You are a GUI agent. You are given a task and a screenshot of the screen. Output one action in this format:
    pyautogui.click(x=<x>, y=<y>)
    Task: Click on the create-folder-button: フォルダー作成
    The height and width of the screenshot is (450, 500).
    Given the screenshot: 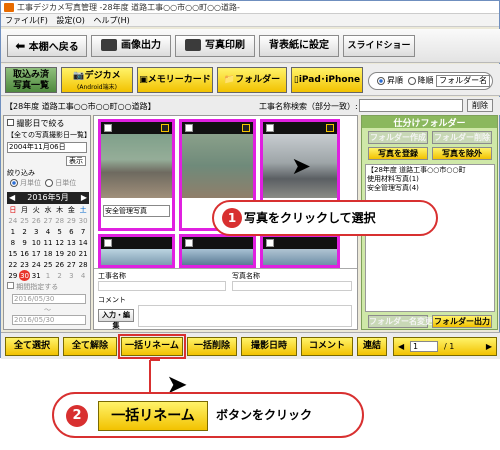 What is the action you would take?
    pyautogui.click(x=398, y=137)
    